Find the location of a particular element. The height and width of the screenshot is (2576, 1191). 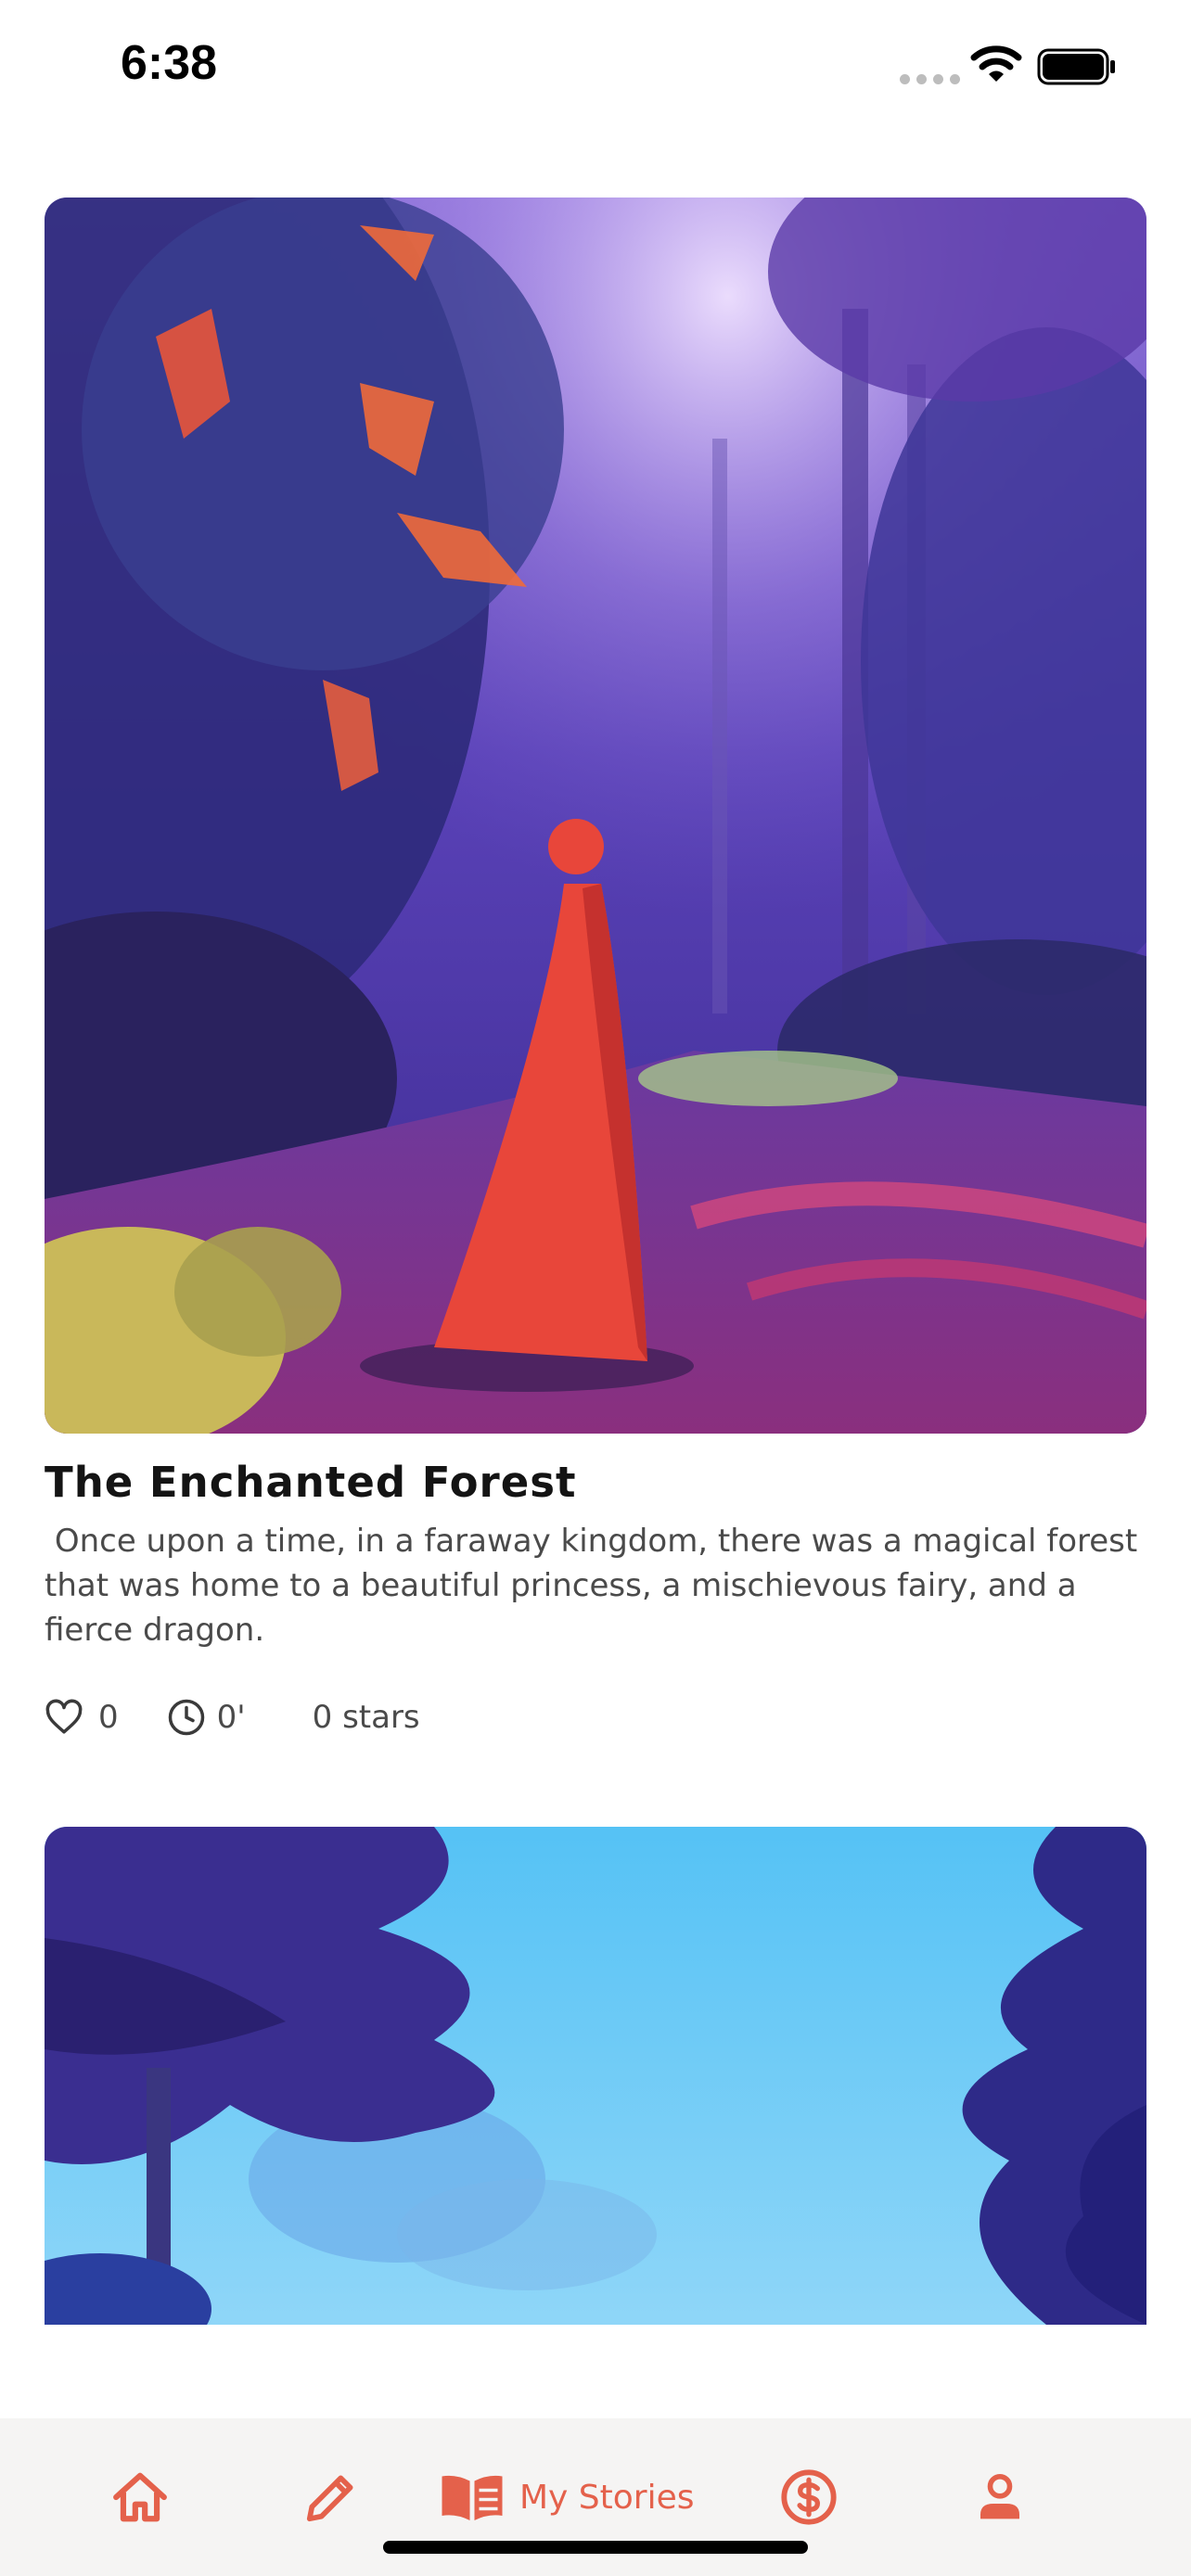

duration-stat: 0' is located at coordinates (206, 1718).